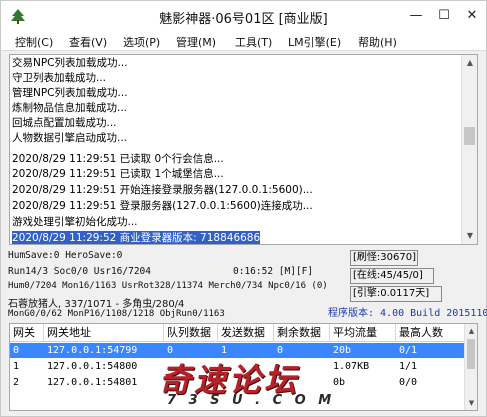 Image resolution: width=487 pixels, height=417 pixels. I want to click on table-scrollbar: ▲ ▼, so click(470, 367).